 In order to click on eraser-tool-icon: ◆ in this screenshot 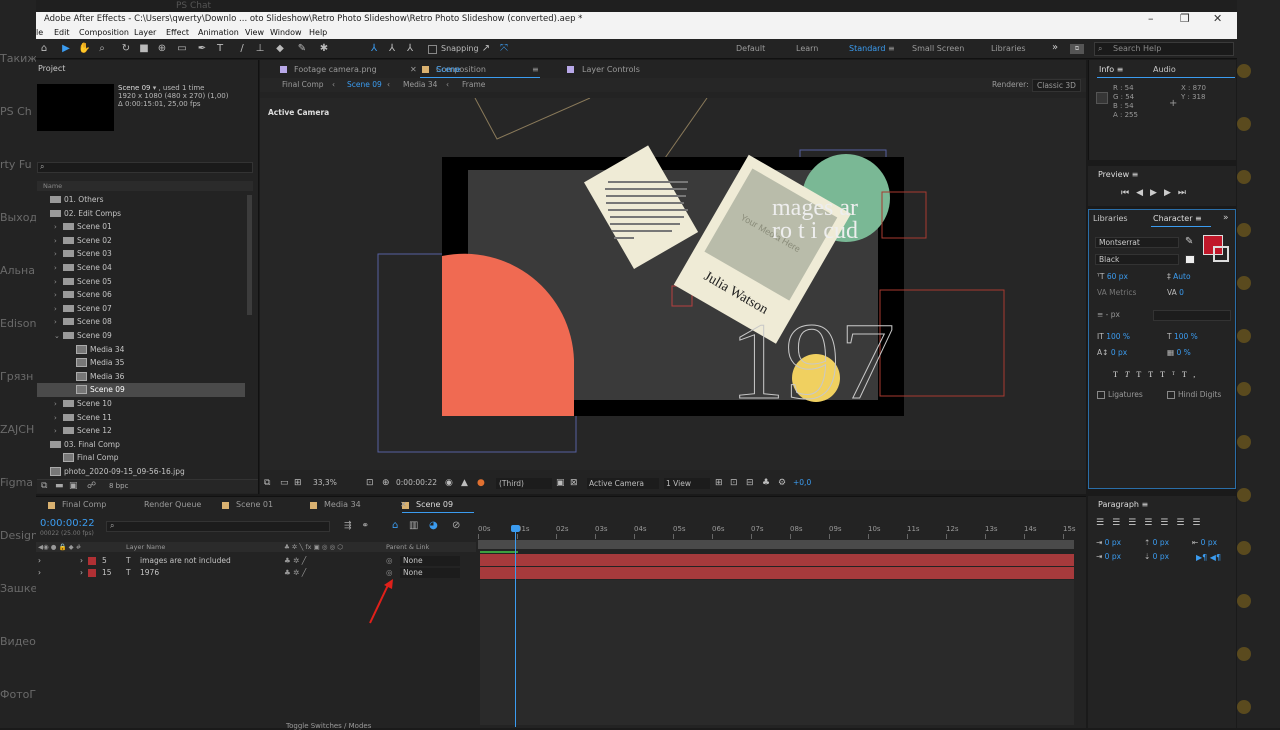, I will do `click(280, 49)`.